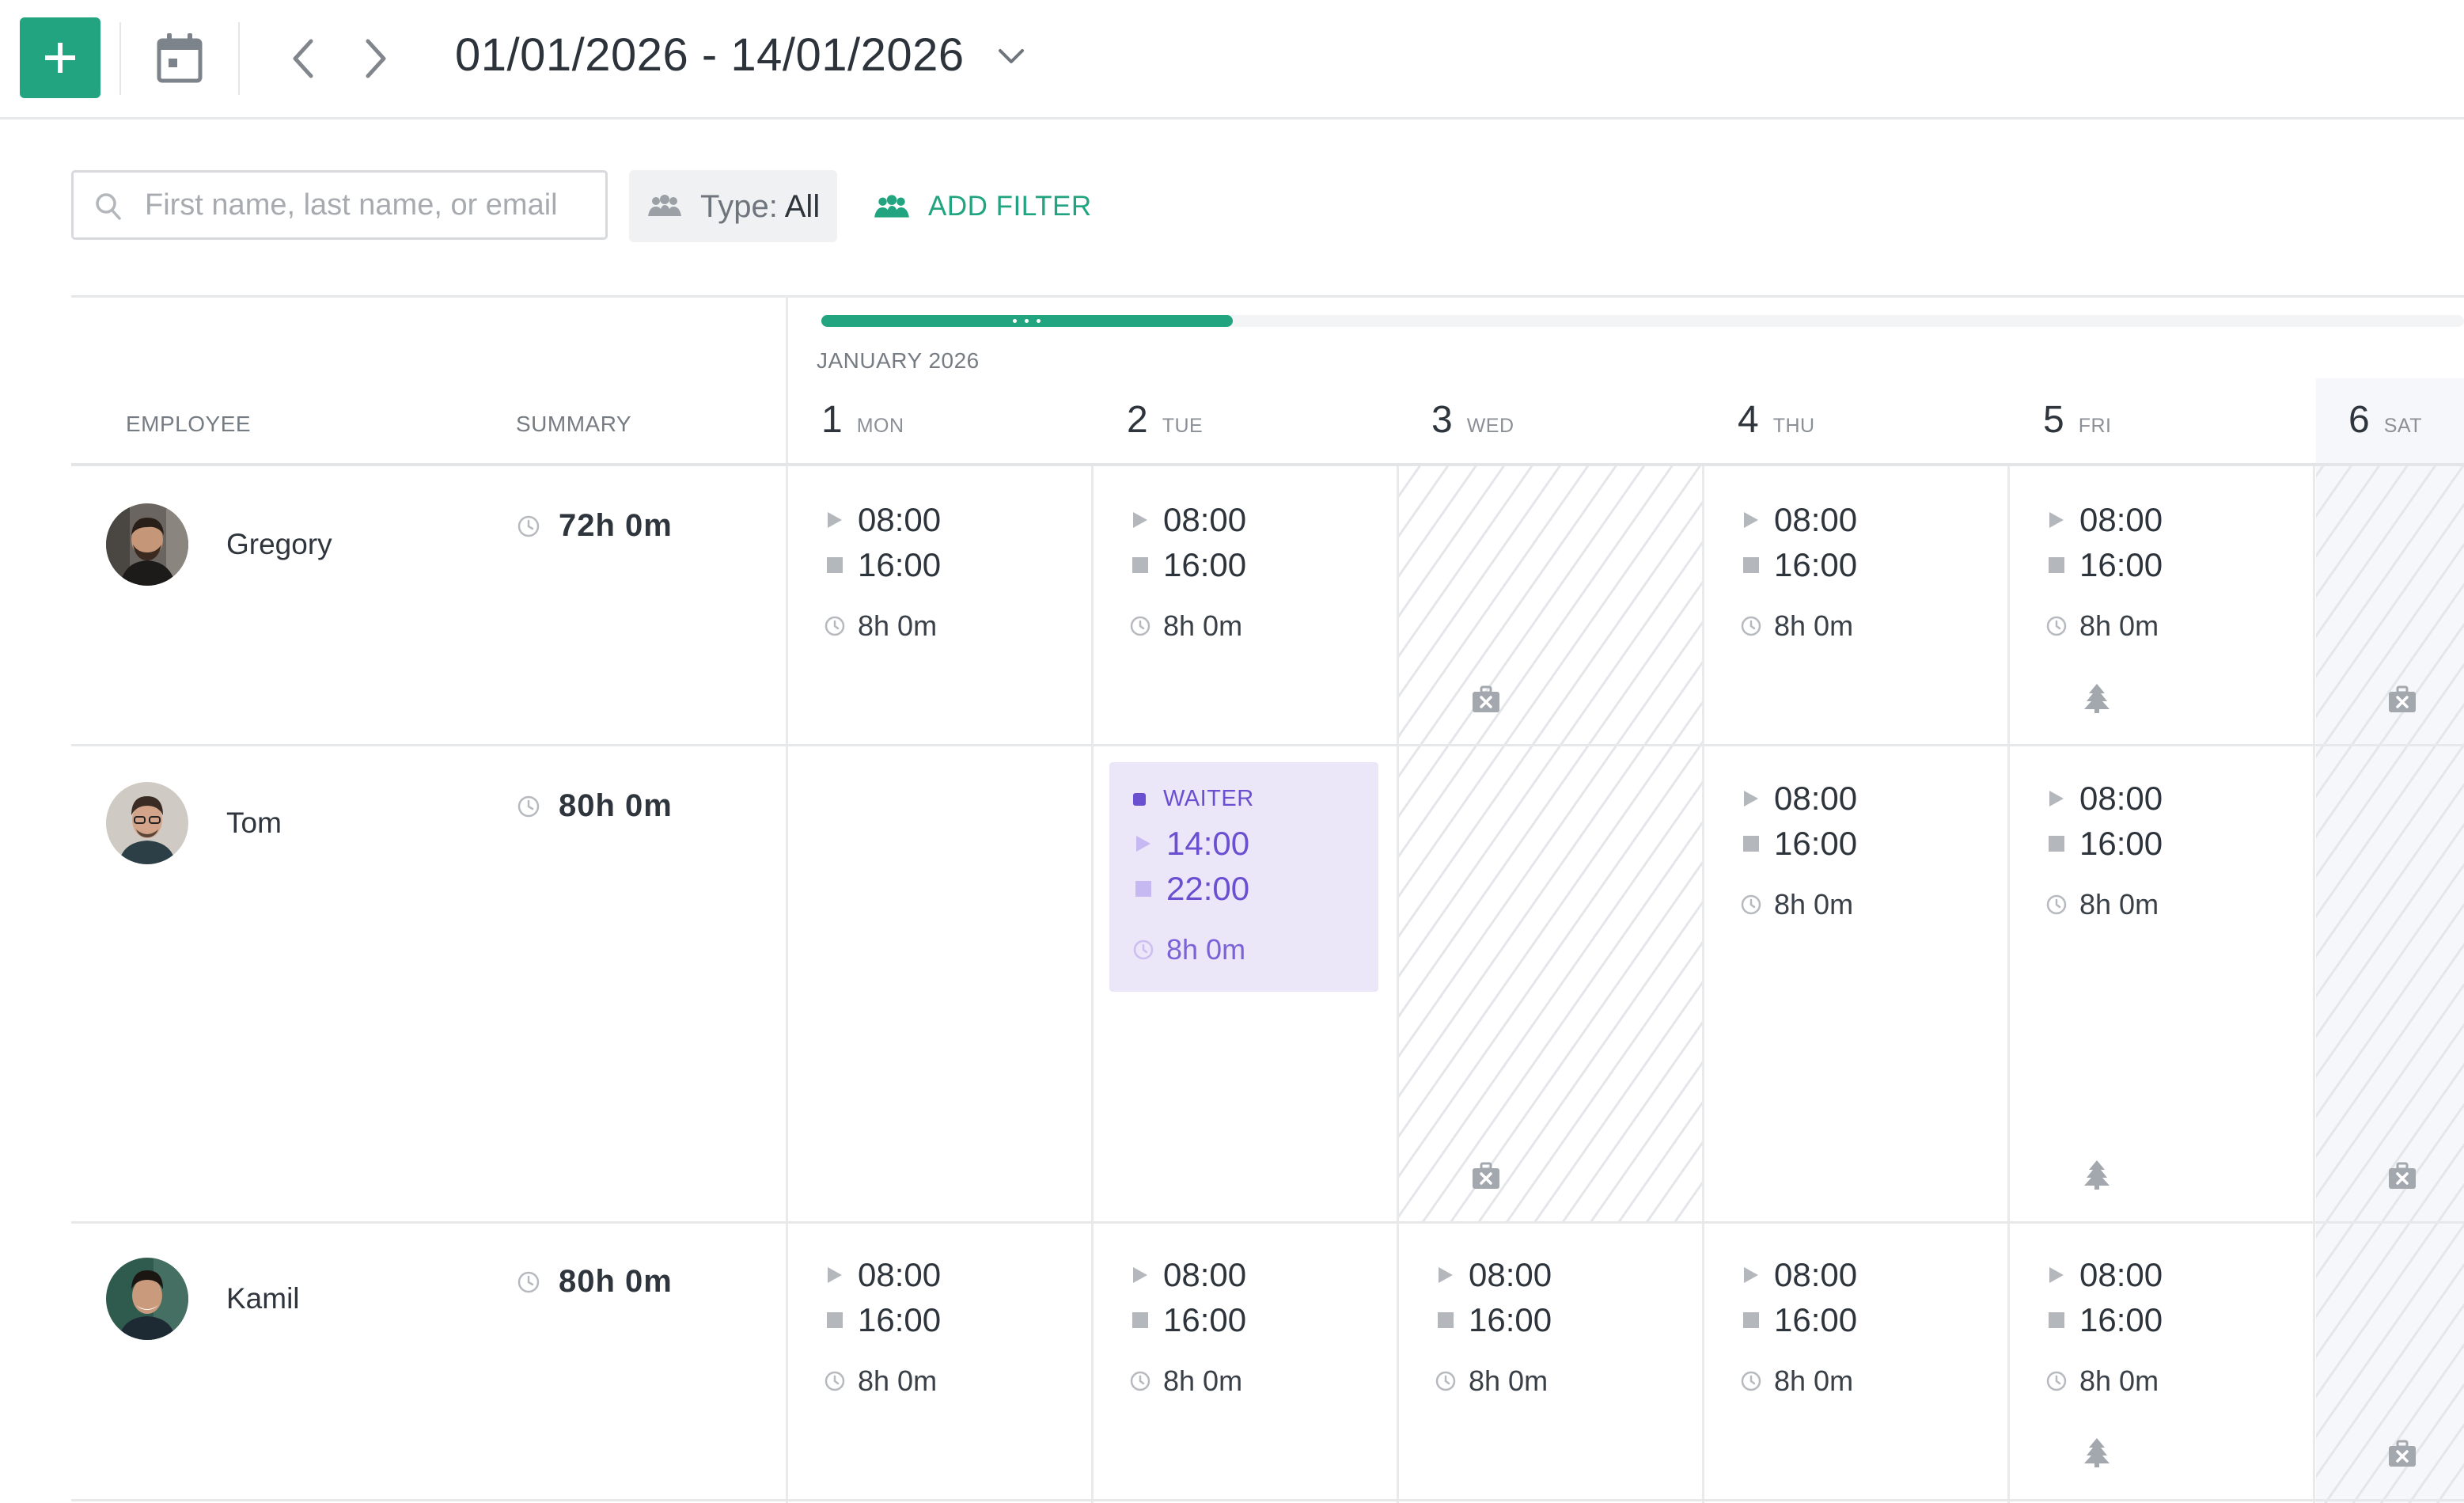  Describe the element at coordinates (2390, 984) in the screenshot. I see `sat-weekend-area` at that location.